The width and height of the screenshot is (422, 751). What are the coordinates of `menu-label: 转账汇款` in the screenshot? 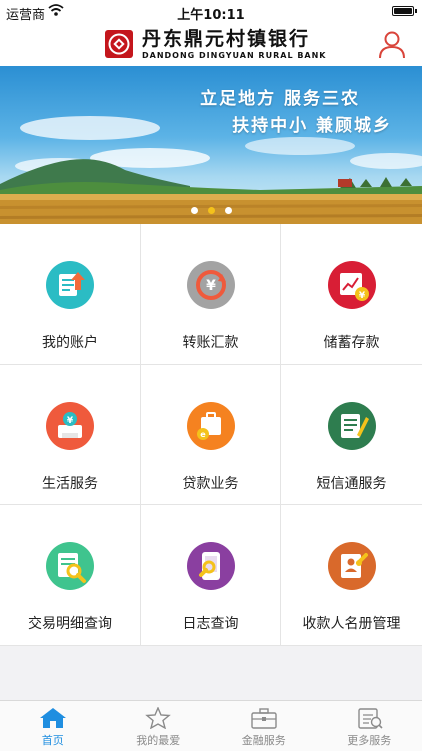 It's located at (210, 342).